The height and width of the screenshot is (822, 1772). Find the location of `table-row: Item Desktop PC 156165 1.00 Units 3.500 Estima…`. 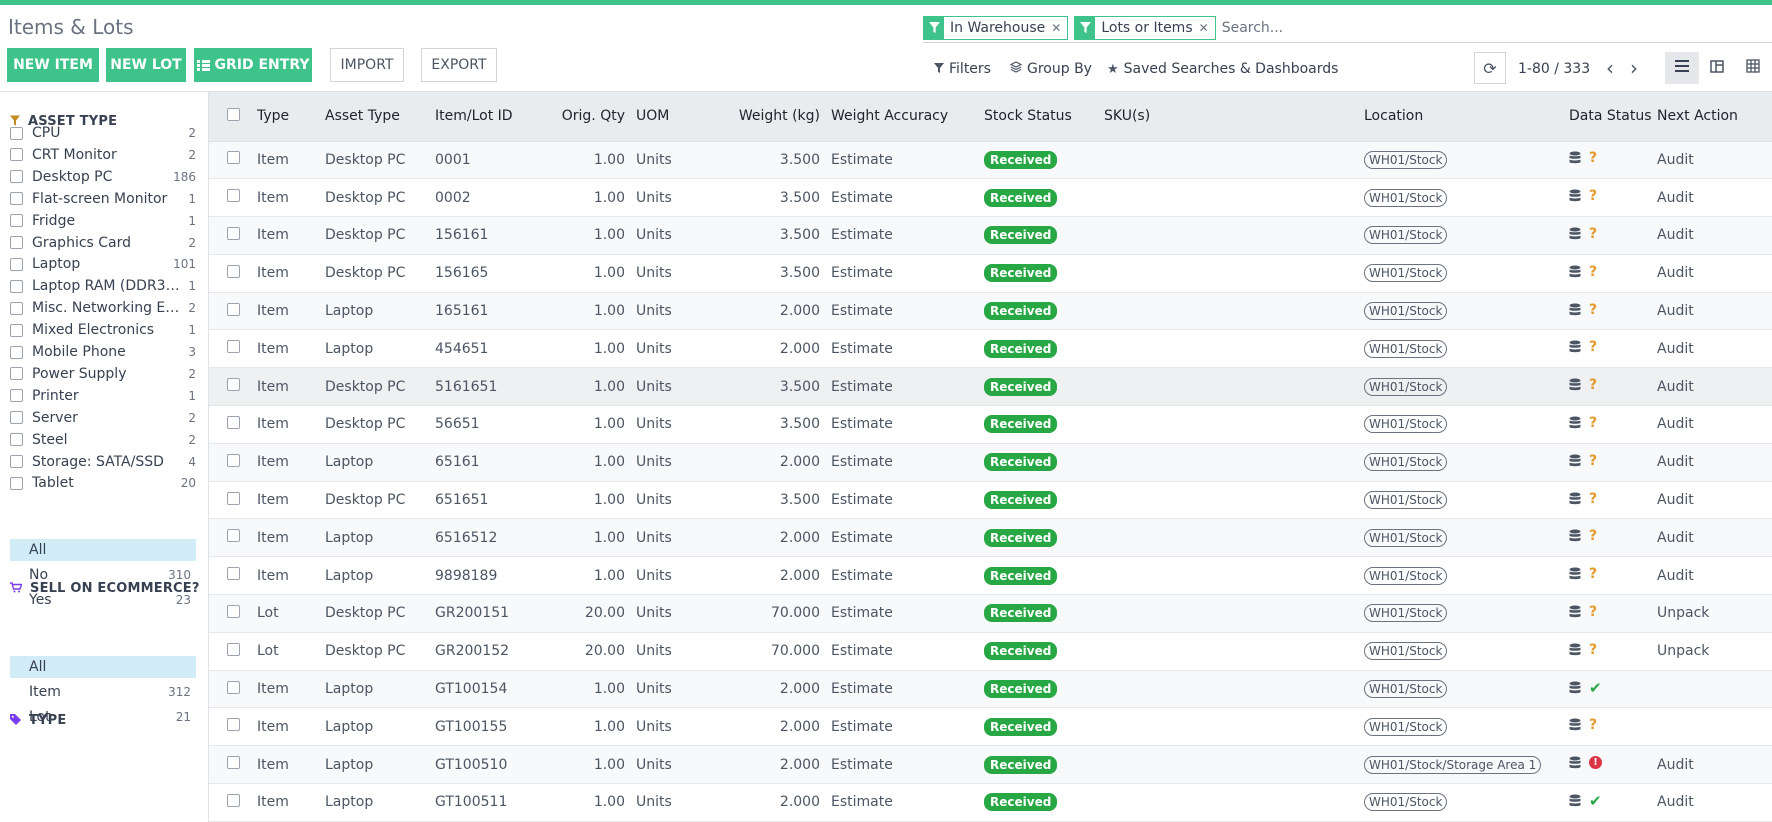

table-row: Item Desktop PC 156165 1.00 Units 3.500 Estima… is located at coordinates (990, 273).